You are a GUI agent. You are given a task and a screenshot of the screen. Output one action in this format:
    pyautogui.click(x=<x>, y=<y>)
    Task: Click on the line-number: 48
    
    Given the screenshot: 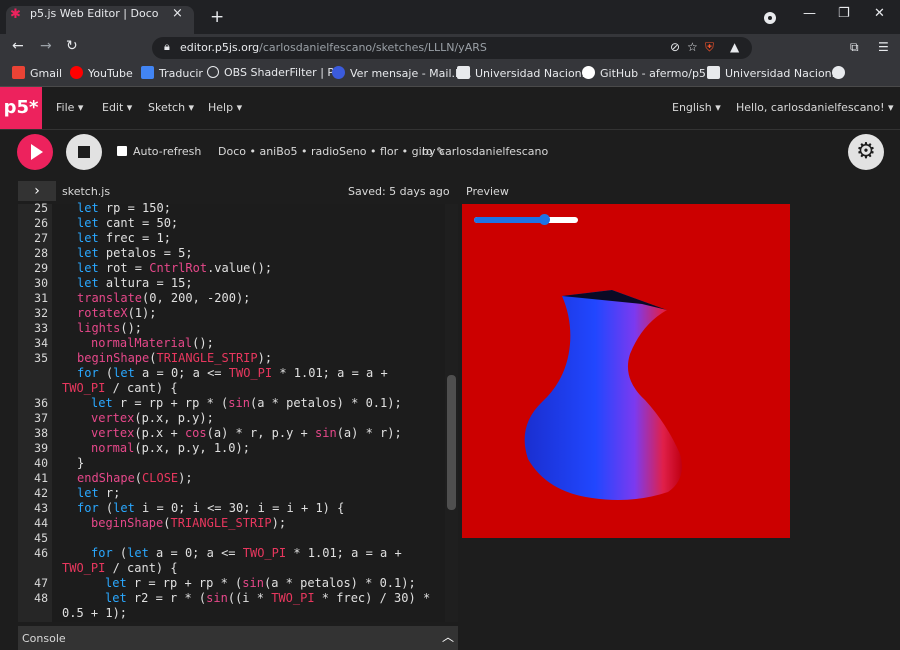 What is the action you would take?
    pyautogui.click(x=41, y=598)
    